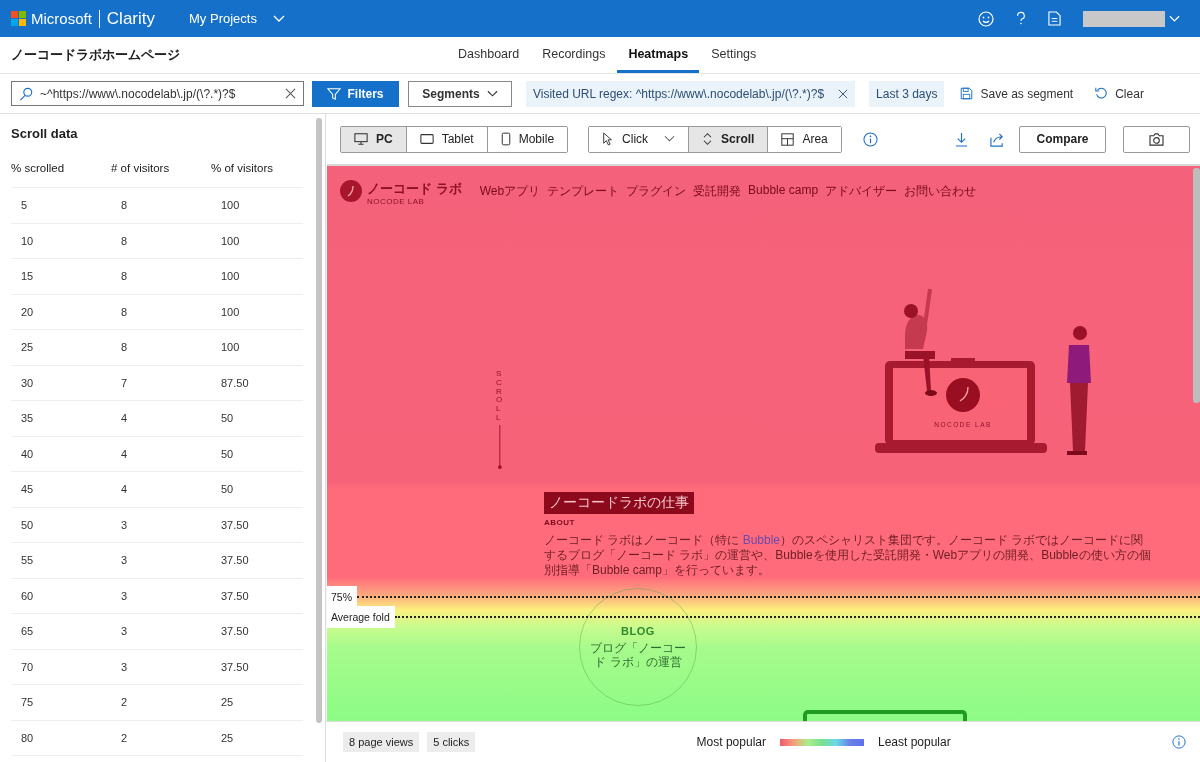 Image resolution: width=1200 pixels, height=762 pixels. What do you see at coordinates (355, 93) in the screenshot?
I see `filters-button: Filters` at bounding box center [355, 93].